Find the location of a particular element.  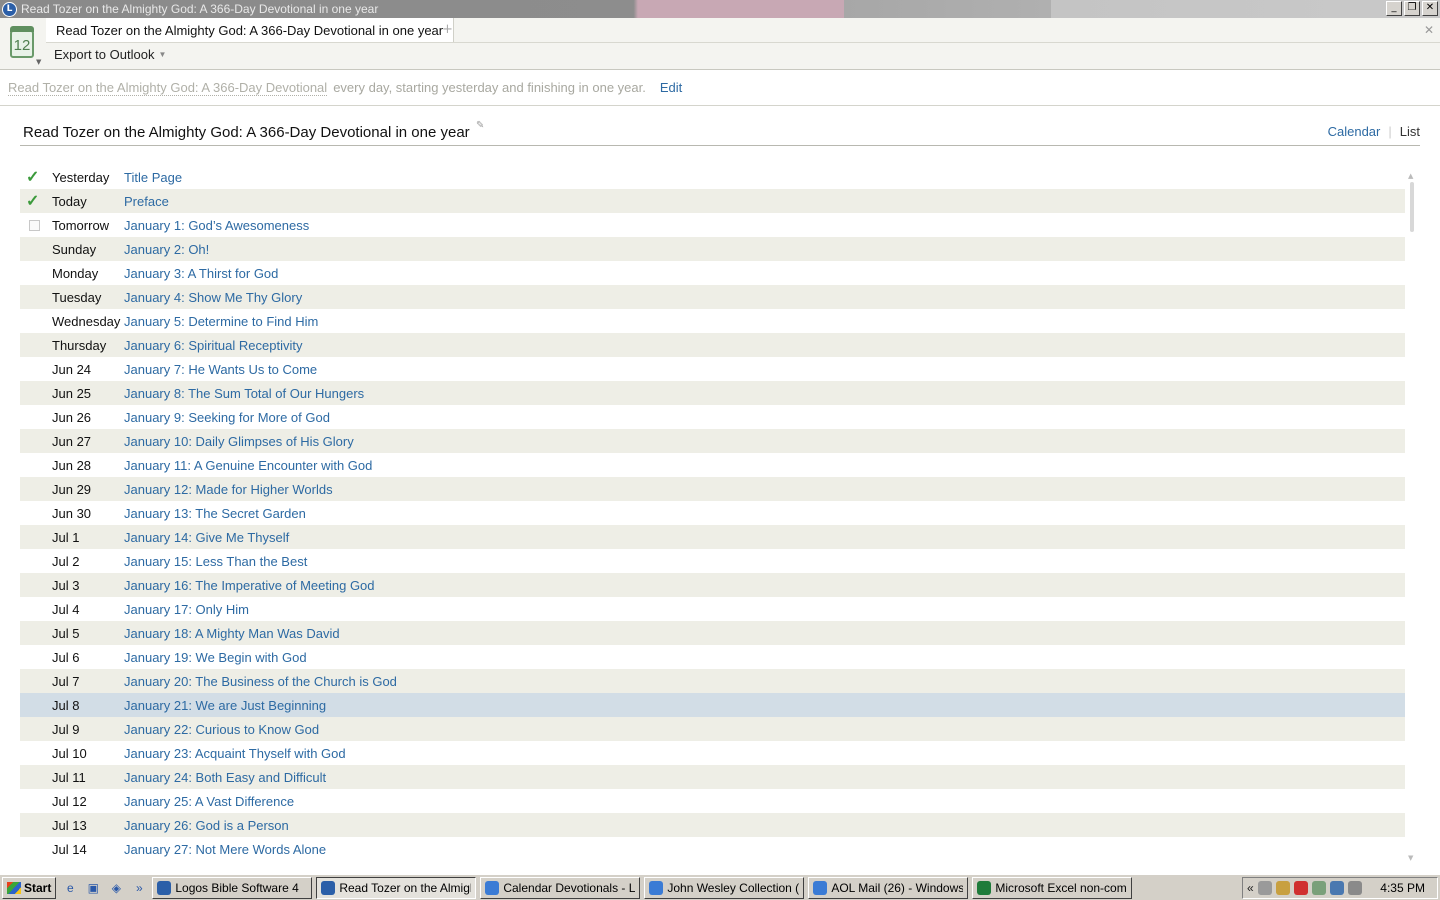

scroll-up-icon: ▲ is located at coordinates (1410, 176).